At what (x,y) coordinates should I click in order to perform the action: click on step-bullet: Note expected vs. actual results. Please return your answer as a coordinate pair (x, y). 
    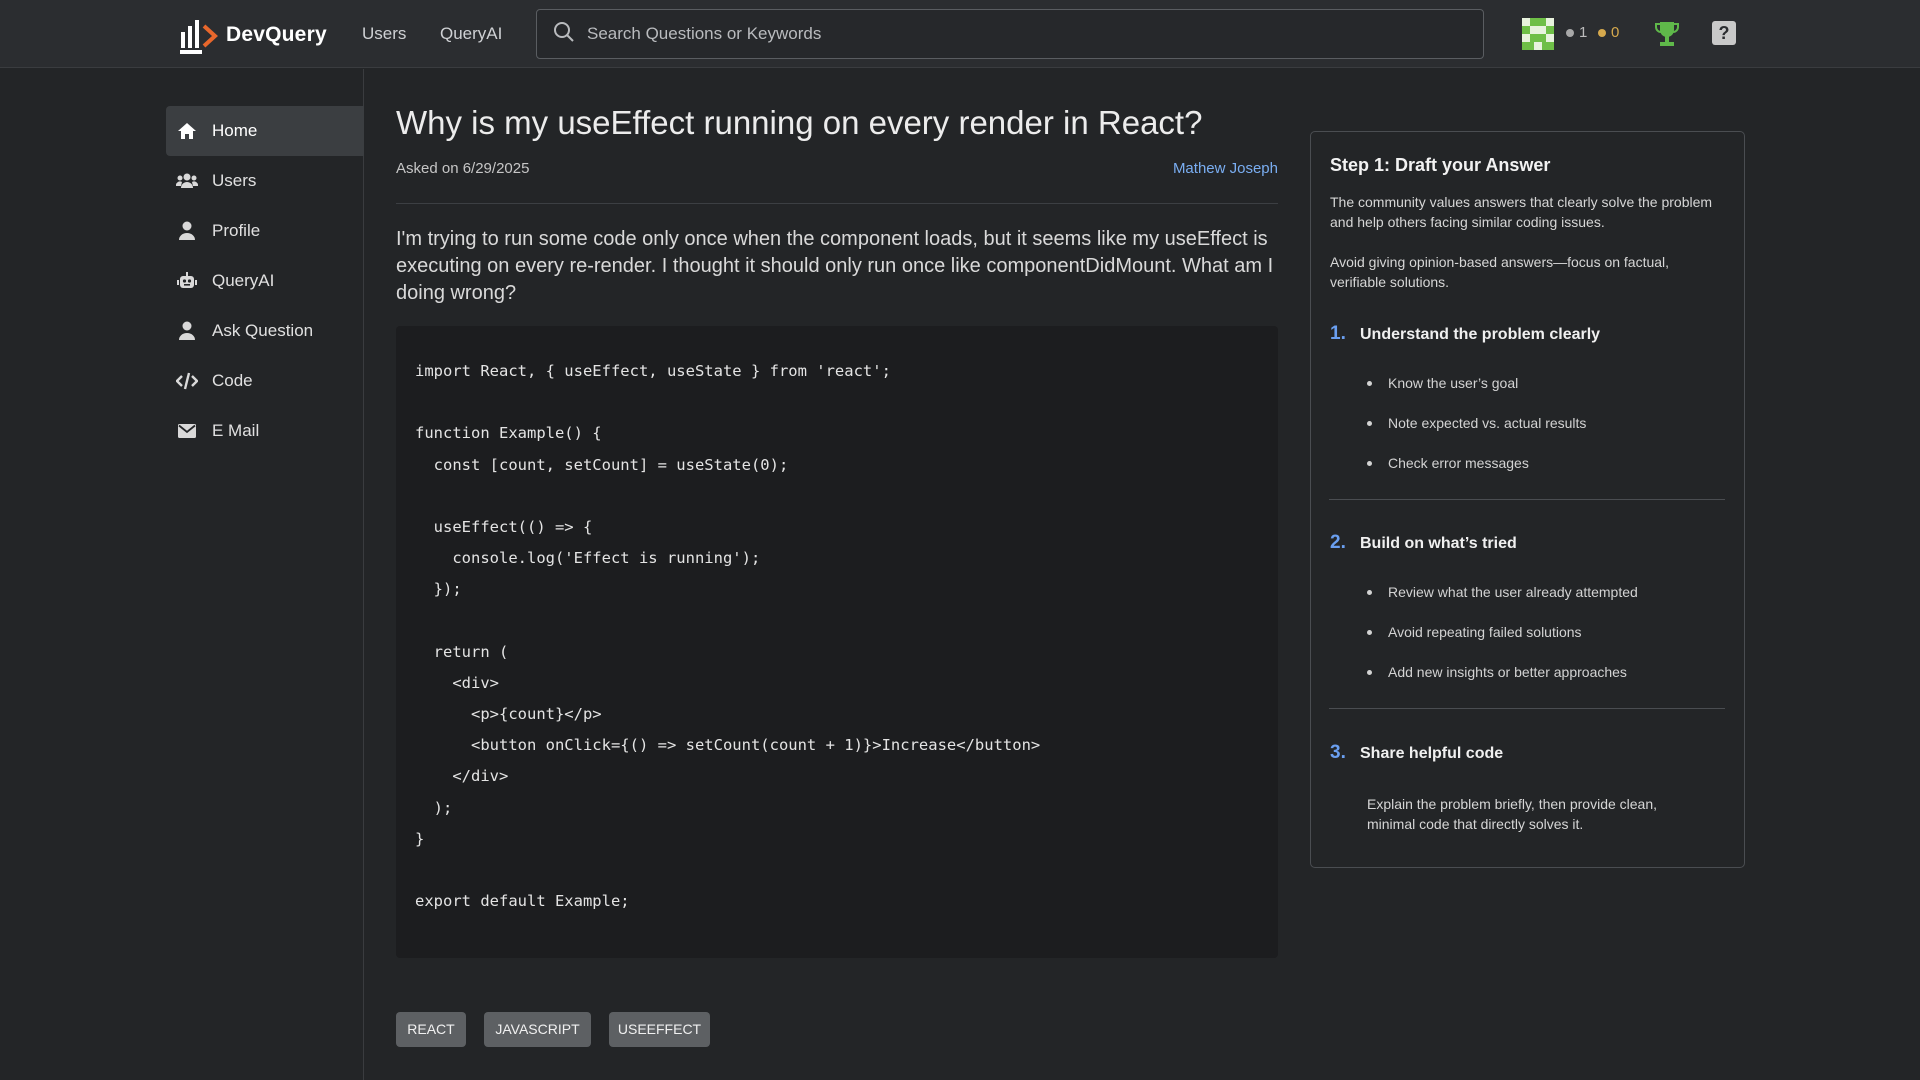
    Looking at the image, I should click on (1476, 423).